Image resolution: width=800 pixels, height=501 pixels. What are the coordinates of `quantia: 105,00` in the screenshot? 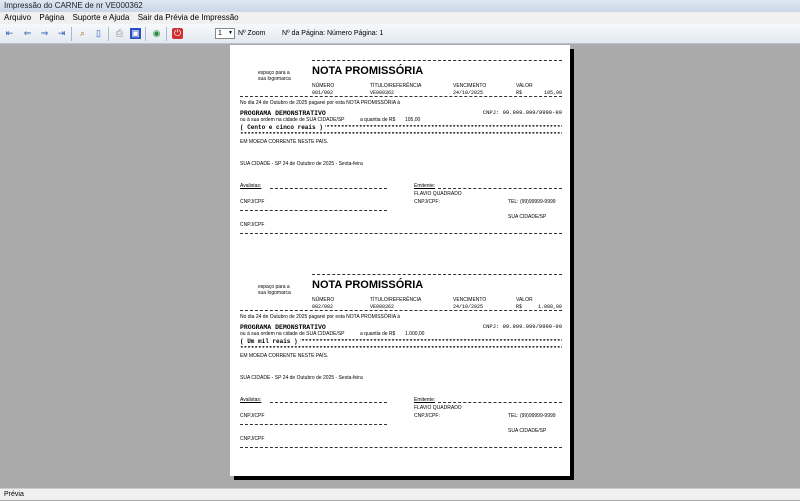 It's located at (413, 120).